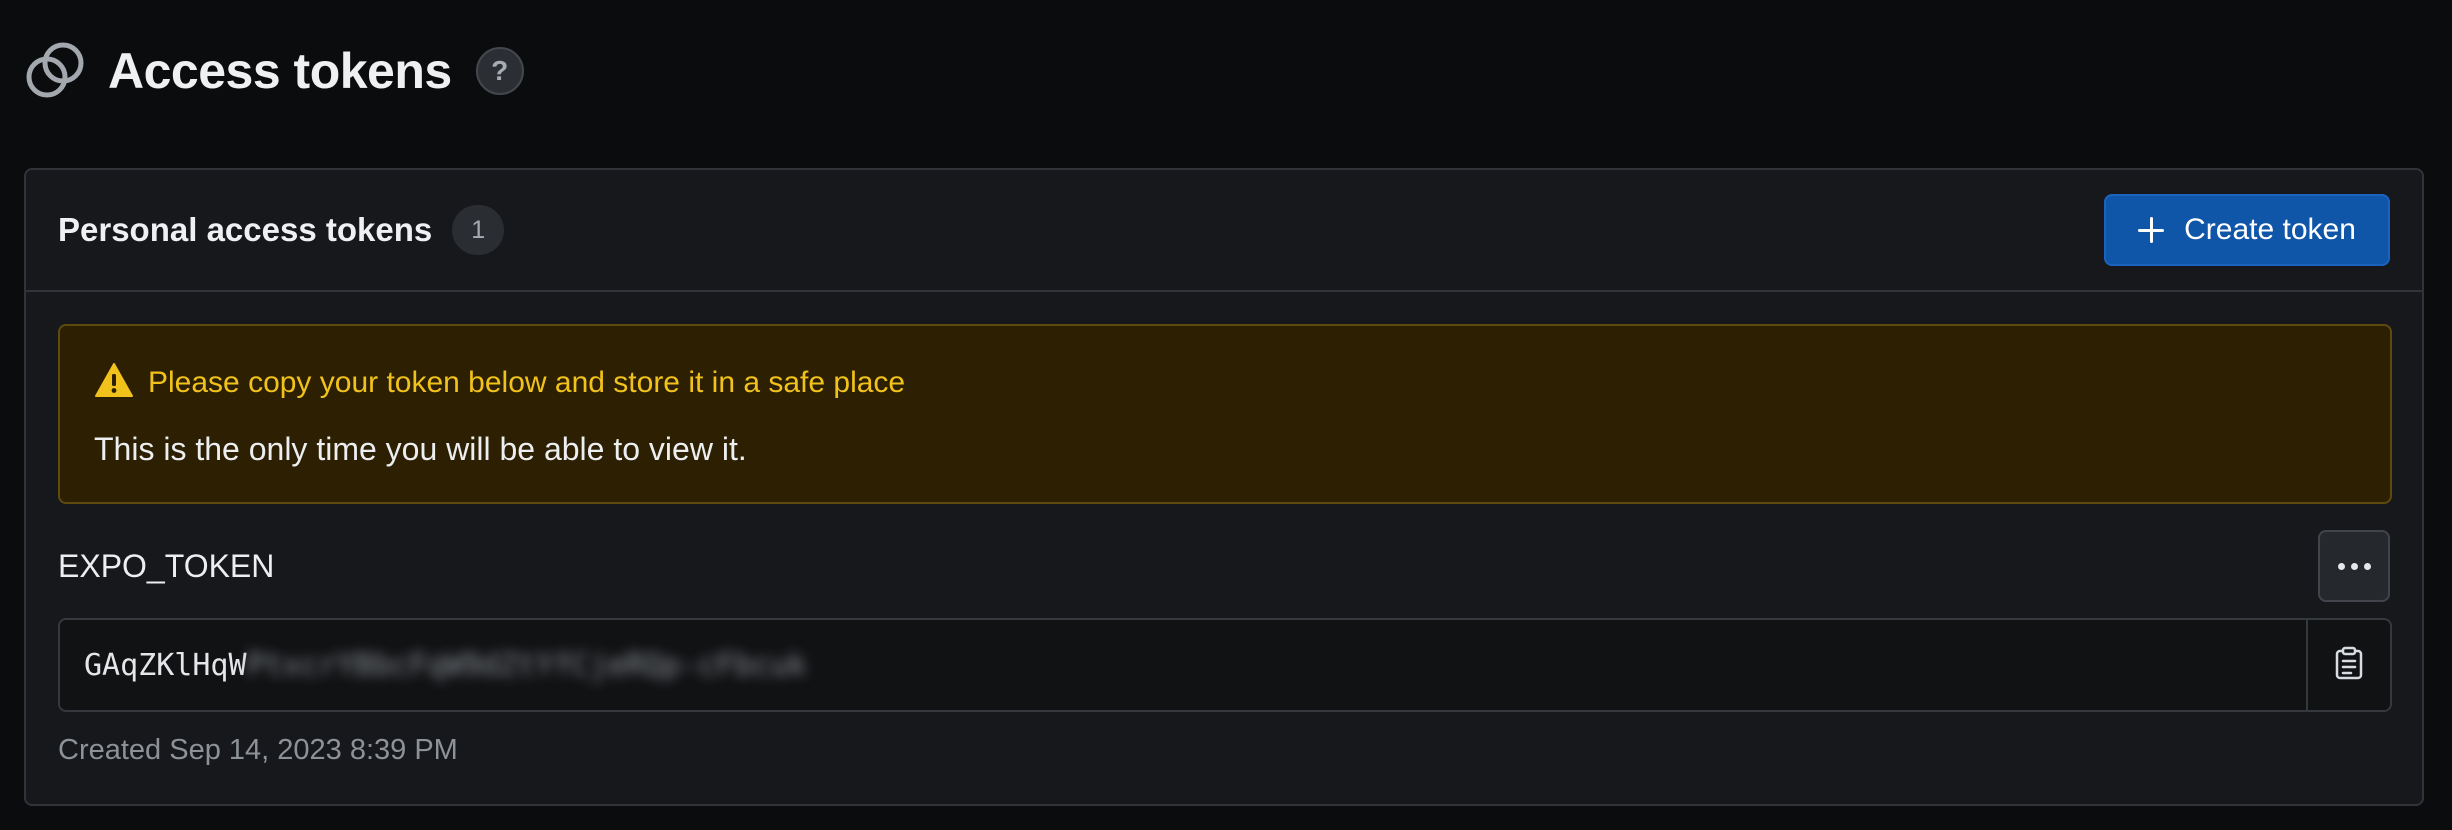  I want to click on token-redacted-part: PtxcrYBbcFqW9dZtYfCjeRQp-cFbcuk, so click(526, 665).